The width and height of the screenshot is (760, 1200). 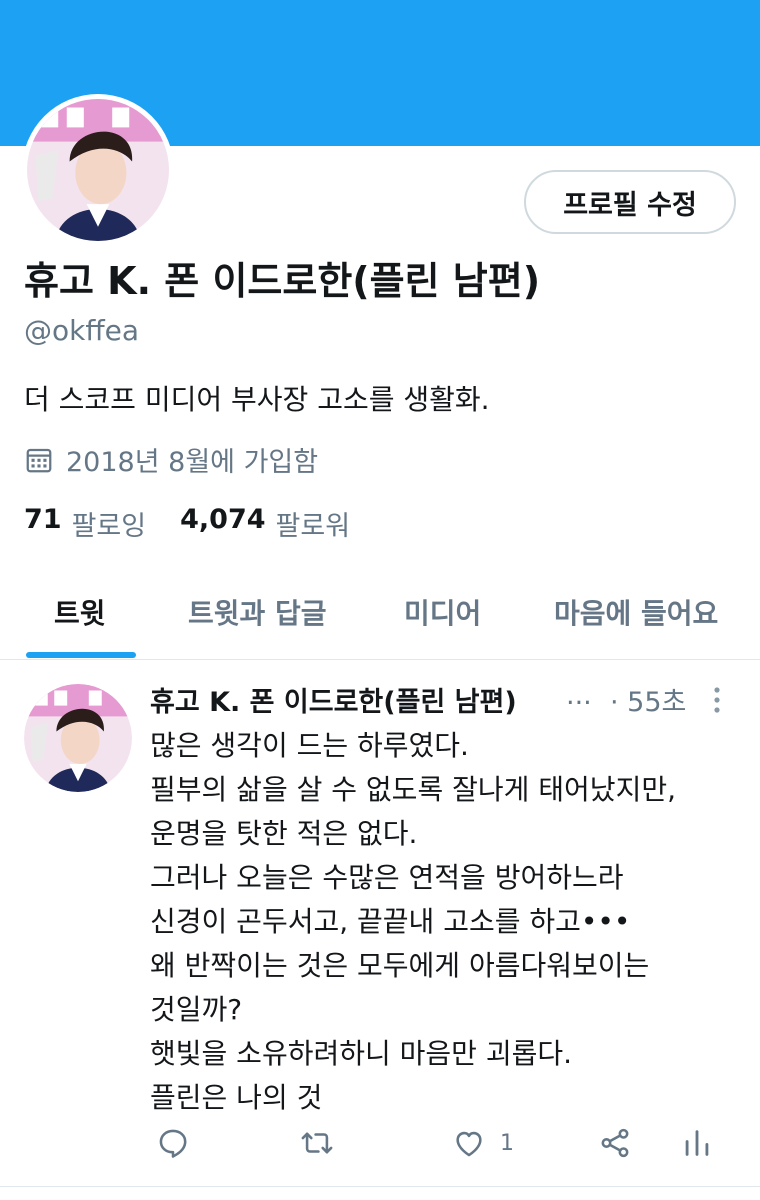 What do you see at coordinates (507, 1143) in the screenshot?
I see `like-count: 1` at bounding box center [507, 1143].